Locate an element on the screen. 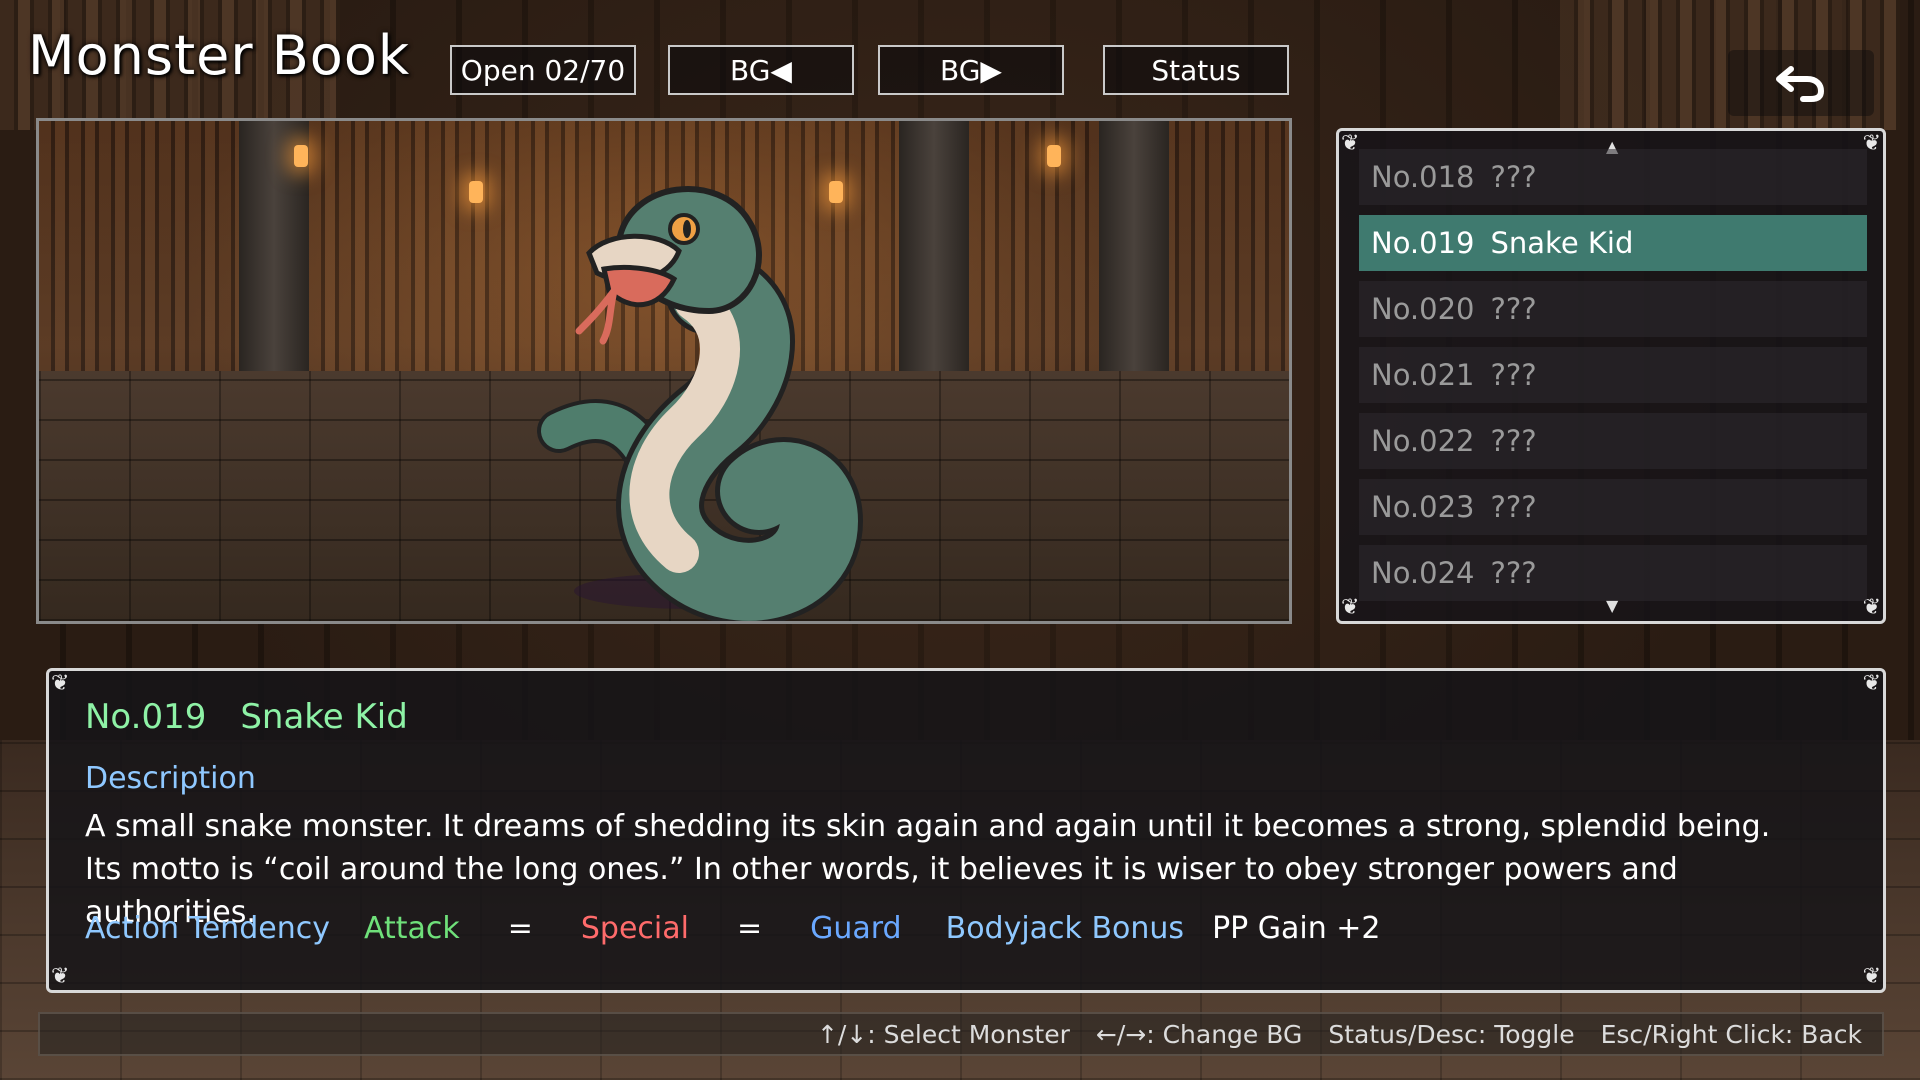 The height and width of the screenshot is (1080, 1920). help-back: Esc/Right Click: Back is located at coordinates (1731, 1034).